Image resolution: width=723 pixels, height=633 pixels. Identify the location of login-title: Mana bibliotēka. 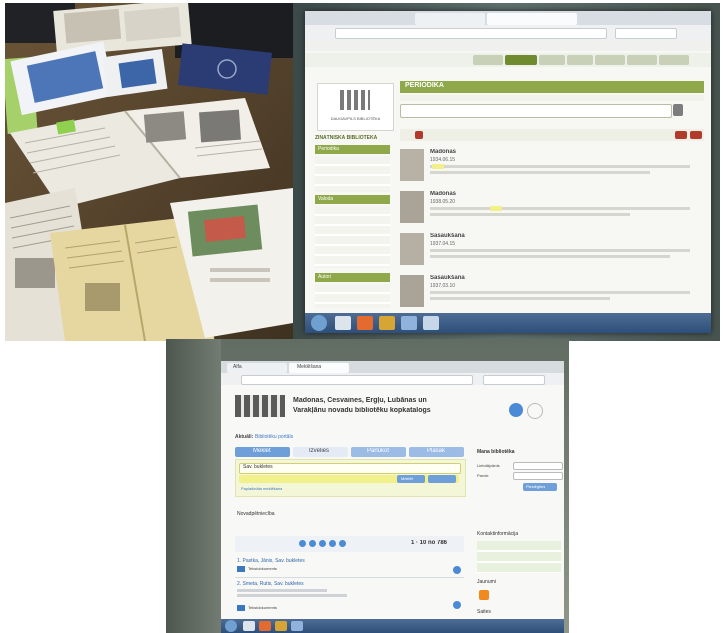
(496, 452).